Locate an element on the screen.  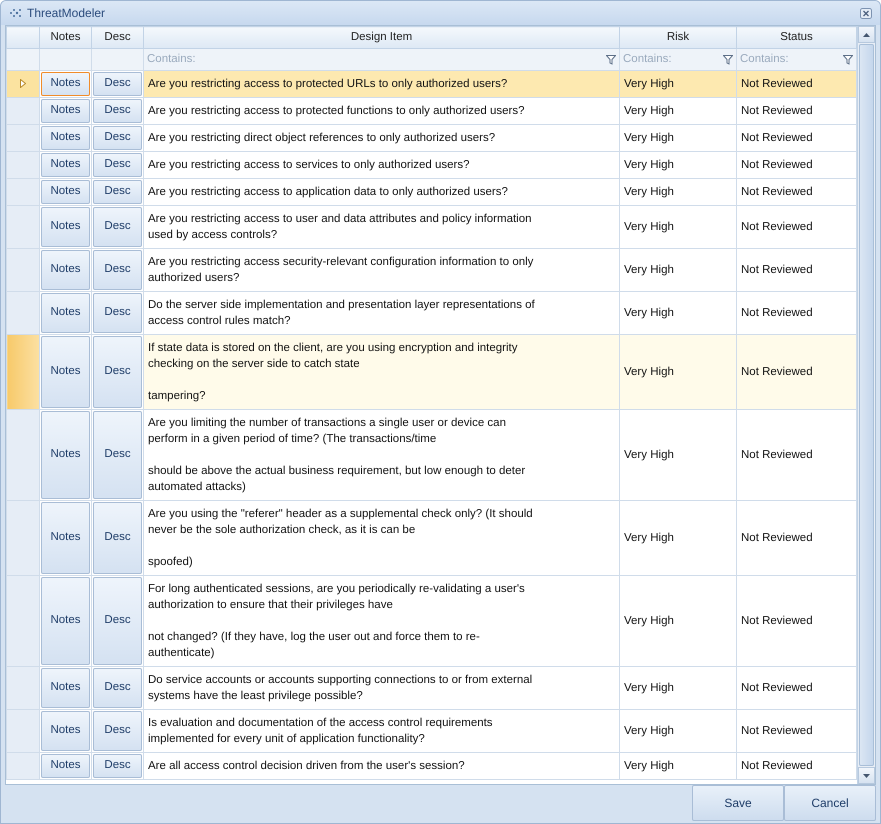
close-icon is located at coordinates (866, 13).